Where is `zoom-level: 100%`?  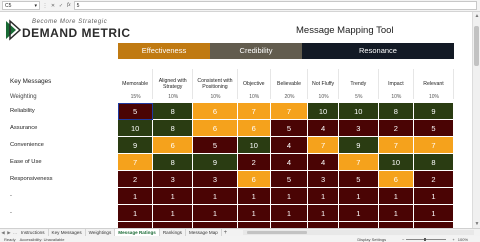 zoom-level: 100% is located at coordinates (463, 239).